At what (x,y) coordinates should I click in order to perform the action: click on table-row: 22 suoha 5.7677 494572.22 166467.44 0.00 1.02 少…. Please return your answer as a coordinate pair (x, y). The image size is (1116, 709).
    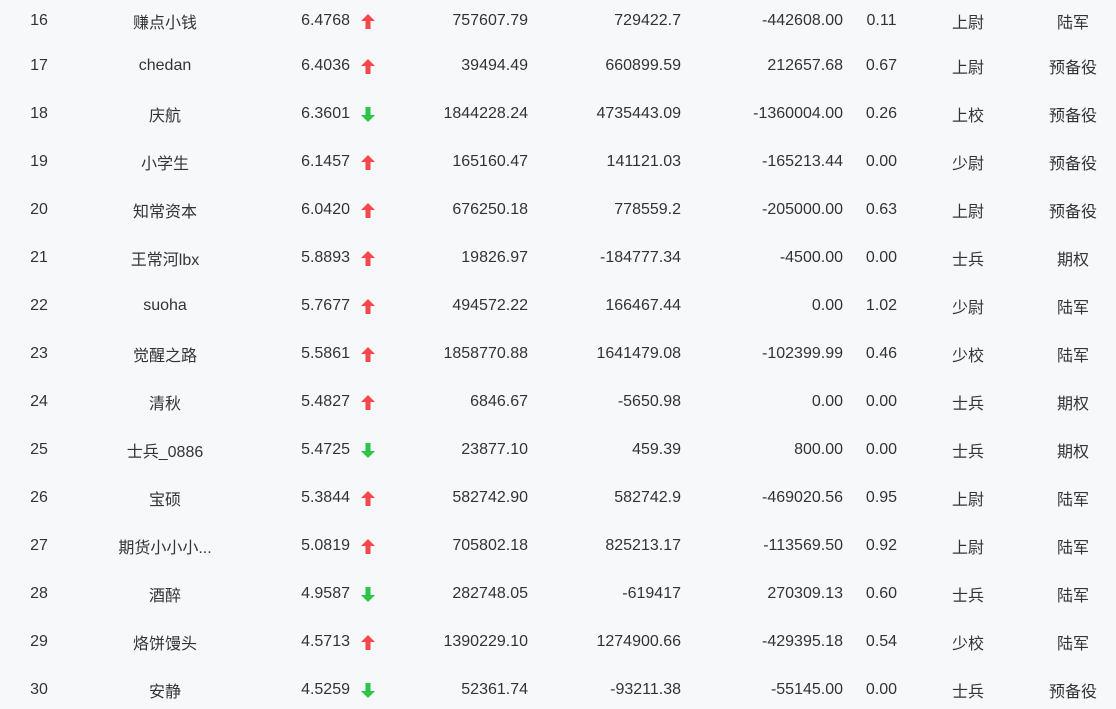
    Looking at the image, I should click on (558, 306).